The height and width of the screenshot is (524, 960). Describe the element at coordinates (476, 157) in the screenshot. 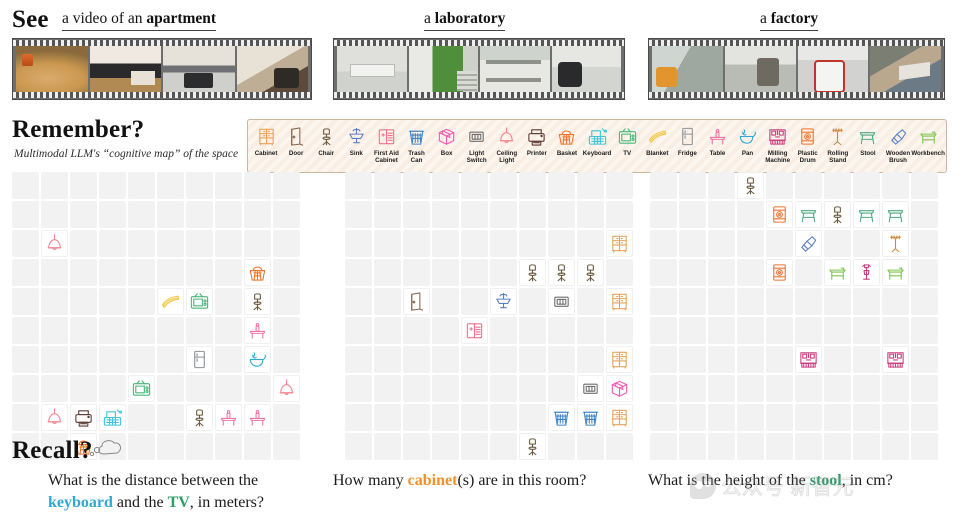

I see `legend-item-label: Light Switch` at that location.